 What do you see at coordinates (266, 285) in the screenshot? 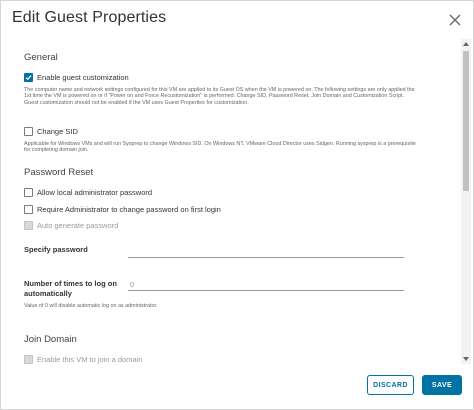
I see `logon-times-input` at bounding box center [266, 285].